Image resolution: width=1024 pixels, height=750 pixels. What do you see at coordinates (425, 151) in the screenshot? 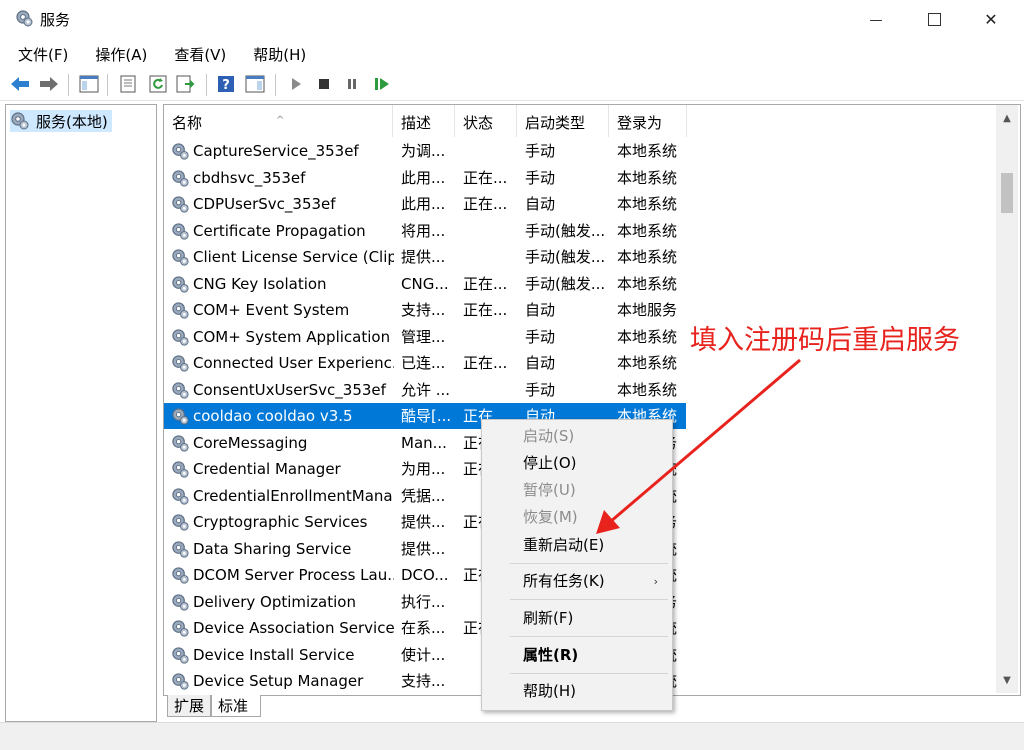
I see `table-row: CaptureService_353ef 为调... 手动 本地系统` at bounding box center [425, 151].